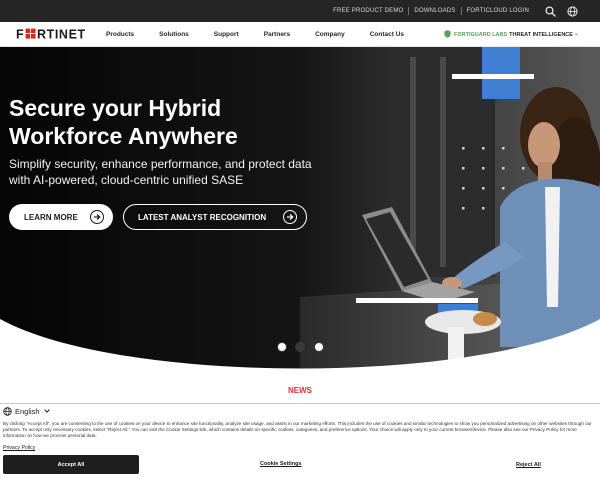 Image resolution: width=600 pixels, height=480 pixels. I want to click on free-product-demo-link: FREE PRODUCT DEMO, so click(368, 11).